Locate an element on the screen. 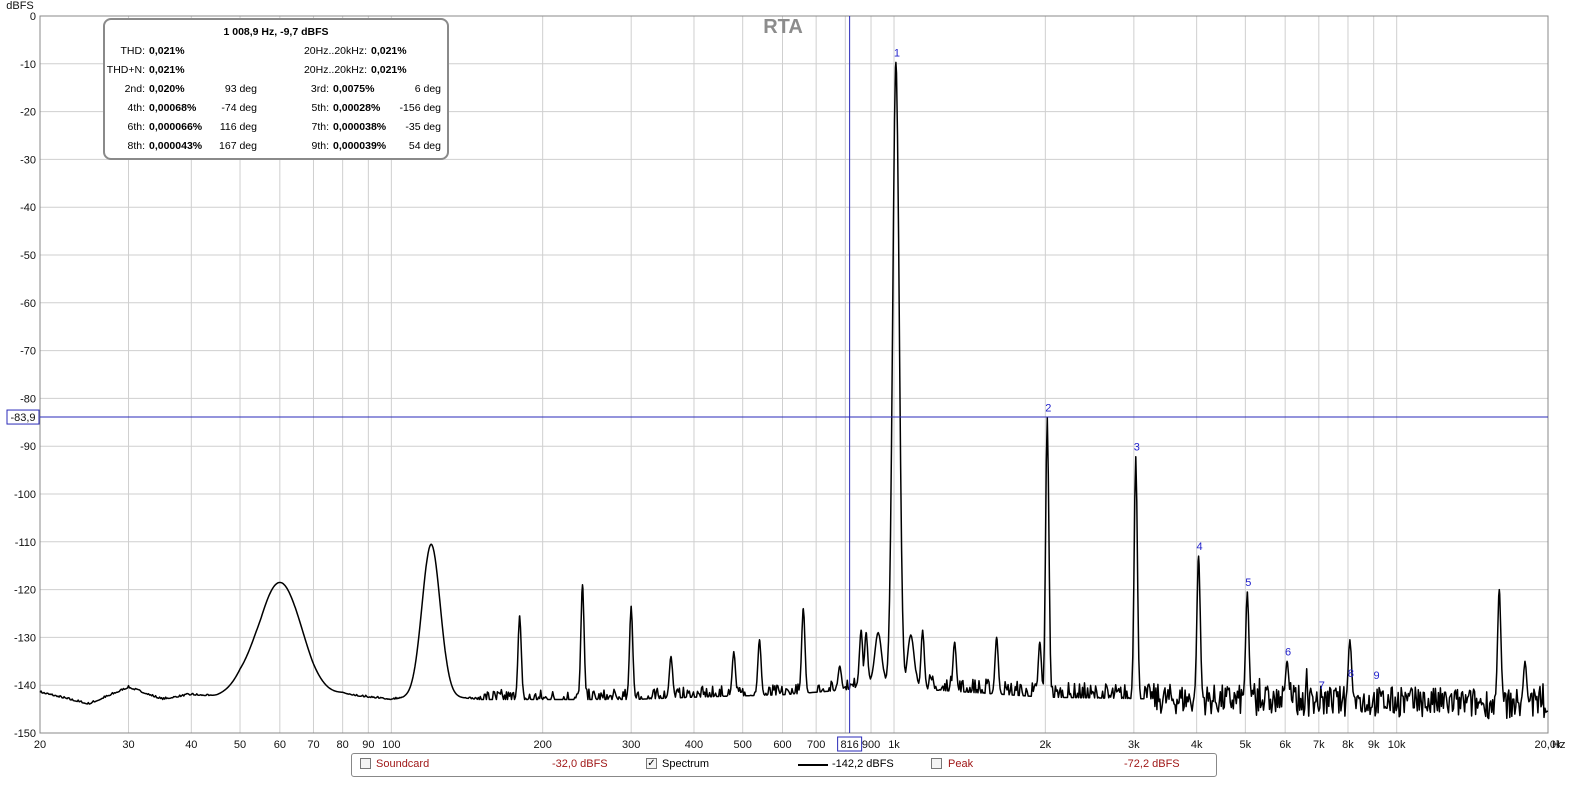 The height and width of the screenshot is (793, 1596). y-tick-label: -110 is located at coordinates (25, 543).